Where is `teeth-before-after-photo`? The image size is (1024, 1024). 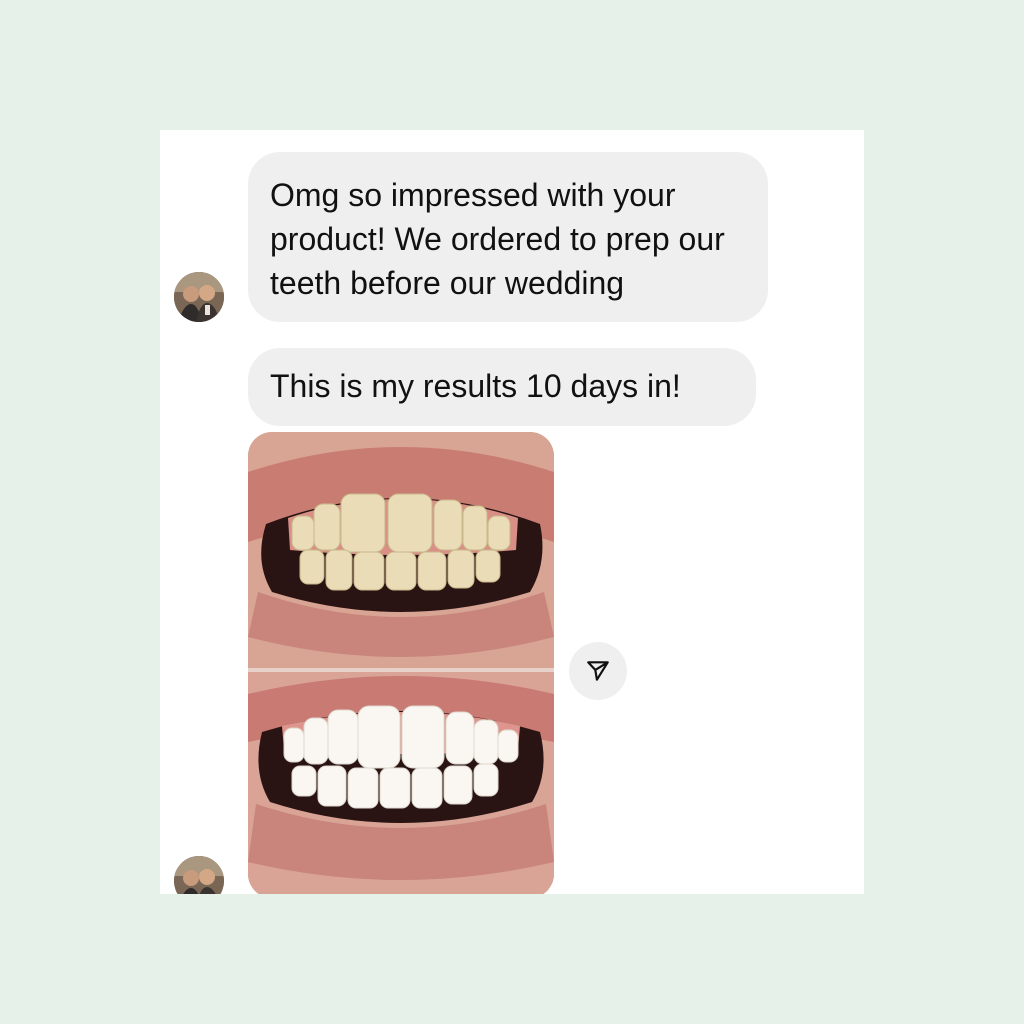 teeth-before-after-photo is located at coordinates (401, 663).